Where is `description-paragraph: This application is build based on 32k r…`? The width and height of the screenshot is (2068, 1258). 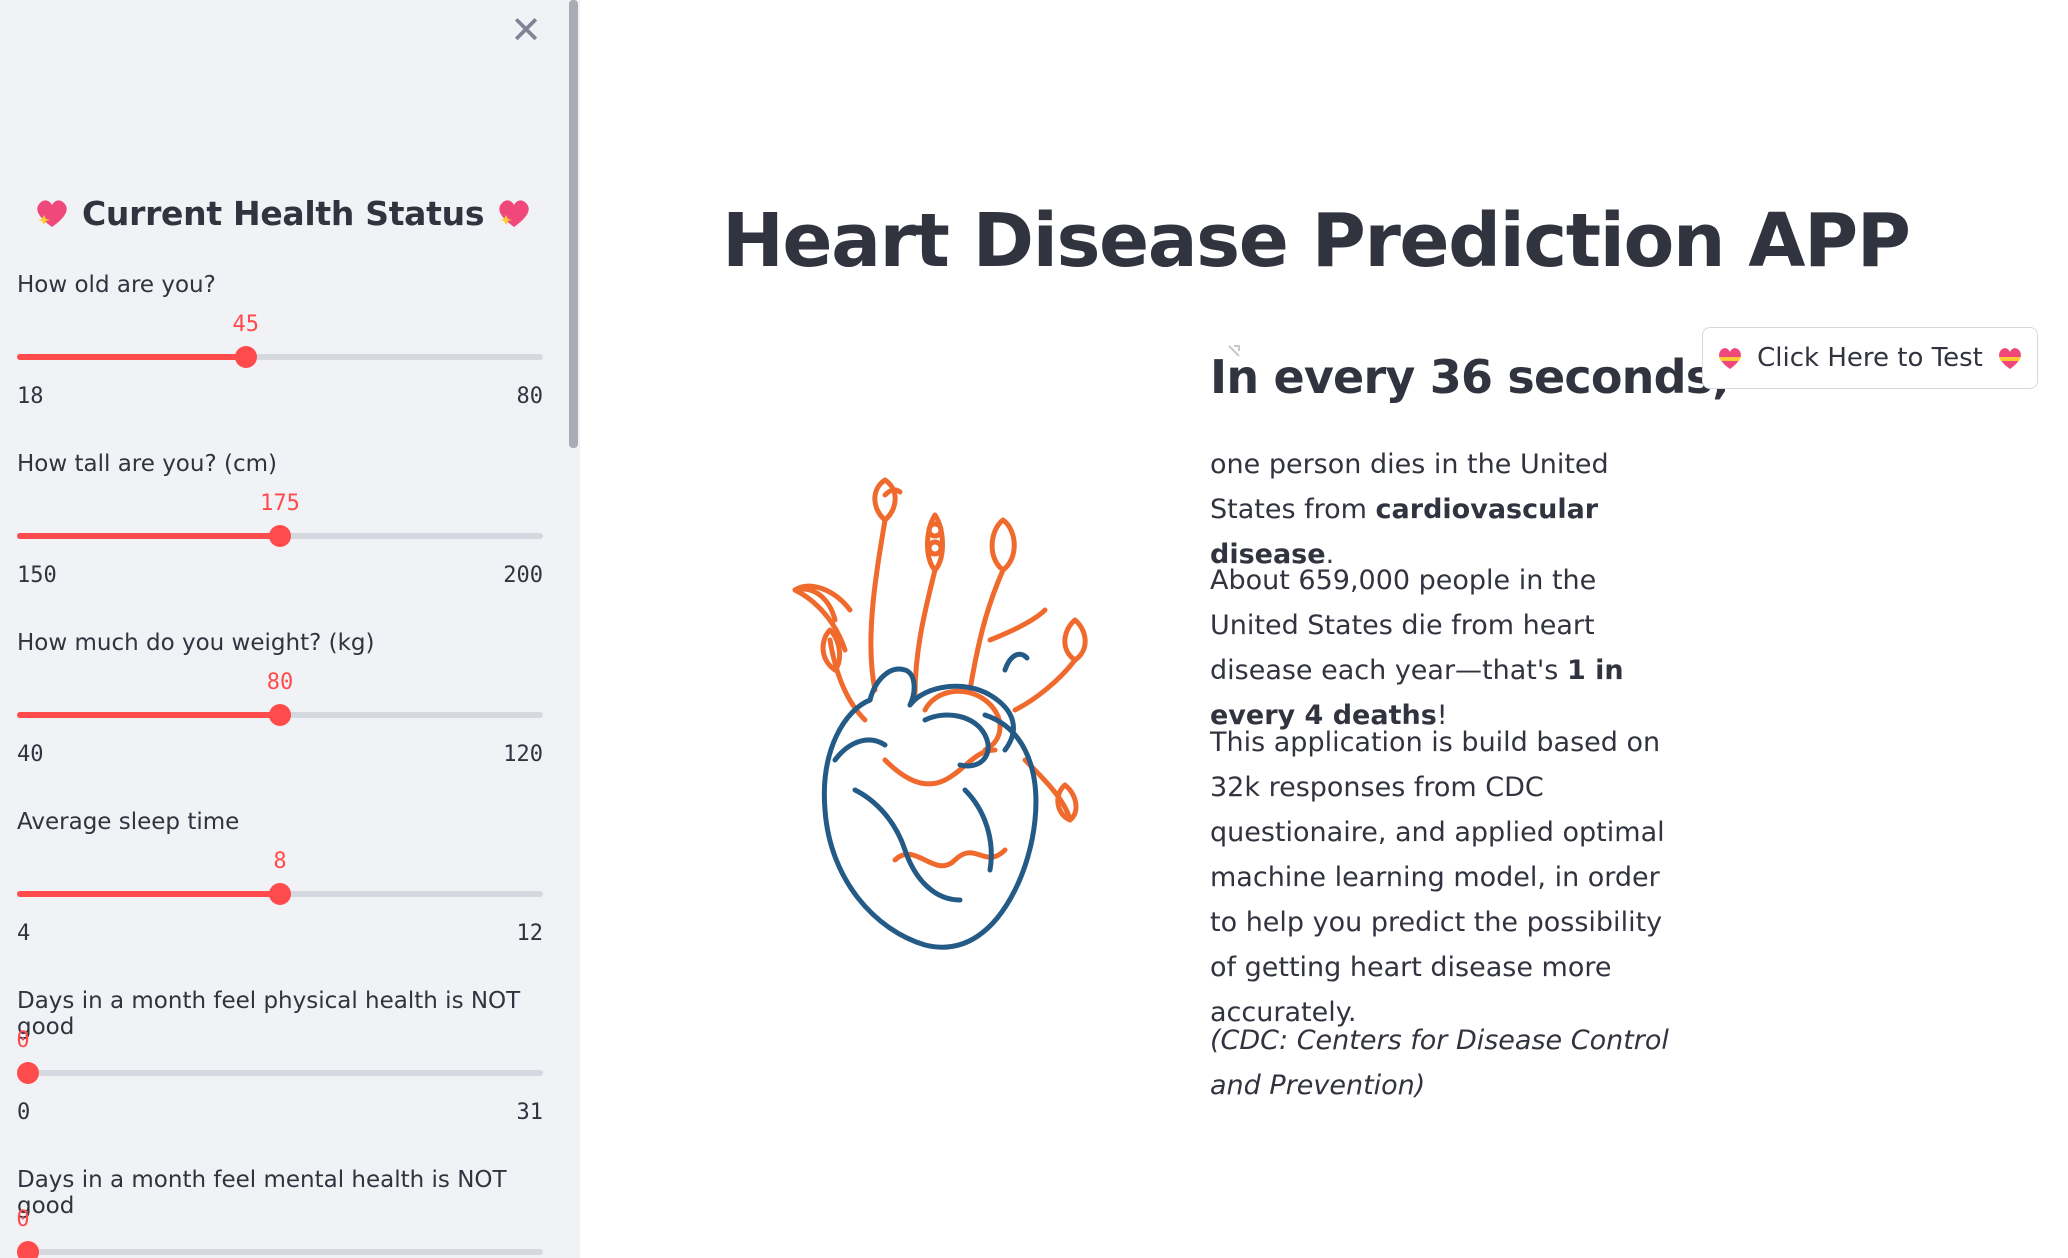 description-paragraph: This application is build based on 32k r… is located at coordinates (1437, 877).